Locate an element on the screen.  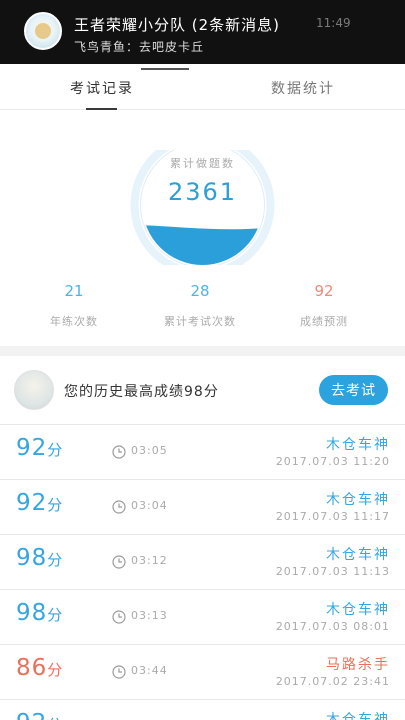
group-avatar is located at coordinates (43, 31).